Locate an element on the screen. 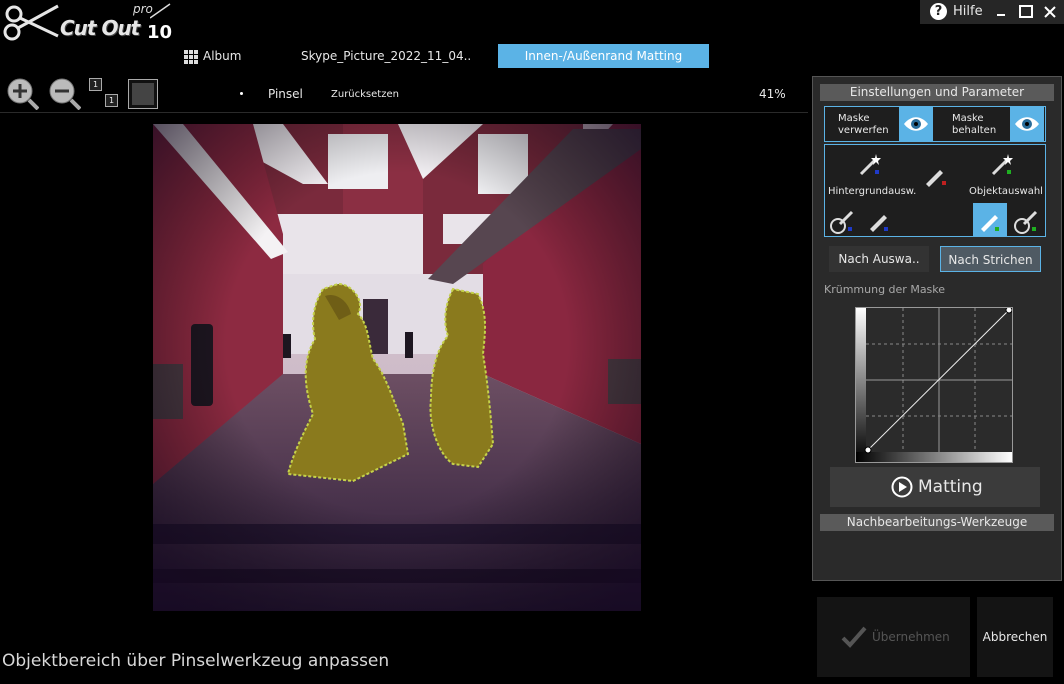  close-icon is located at coordinates (1050, 12).